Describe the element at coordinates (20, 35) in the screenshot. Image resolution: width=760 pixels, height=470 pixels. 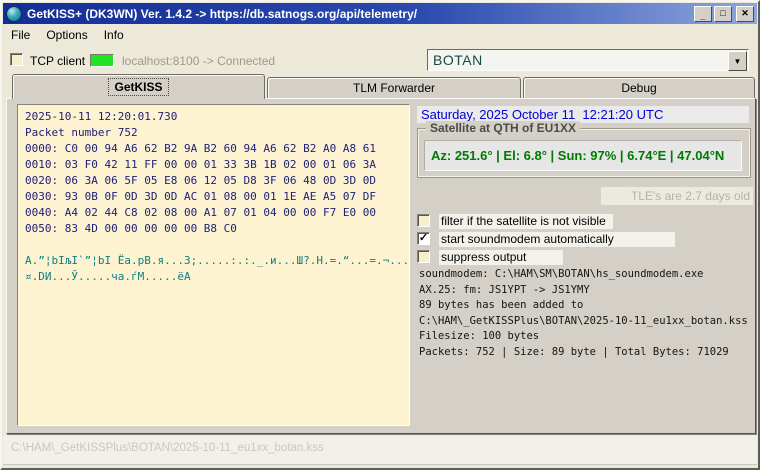
I see `menu-file: File` at that location.